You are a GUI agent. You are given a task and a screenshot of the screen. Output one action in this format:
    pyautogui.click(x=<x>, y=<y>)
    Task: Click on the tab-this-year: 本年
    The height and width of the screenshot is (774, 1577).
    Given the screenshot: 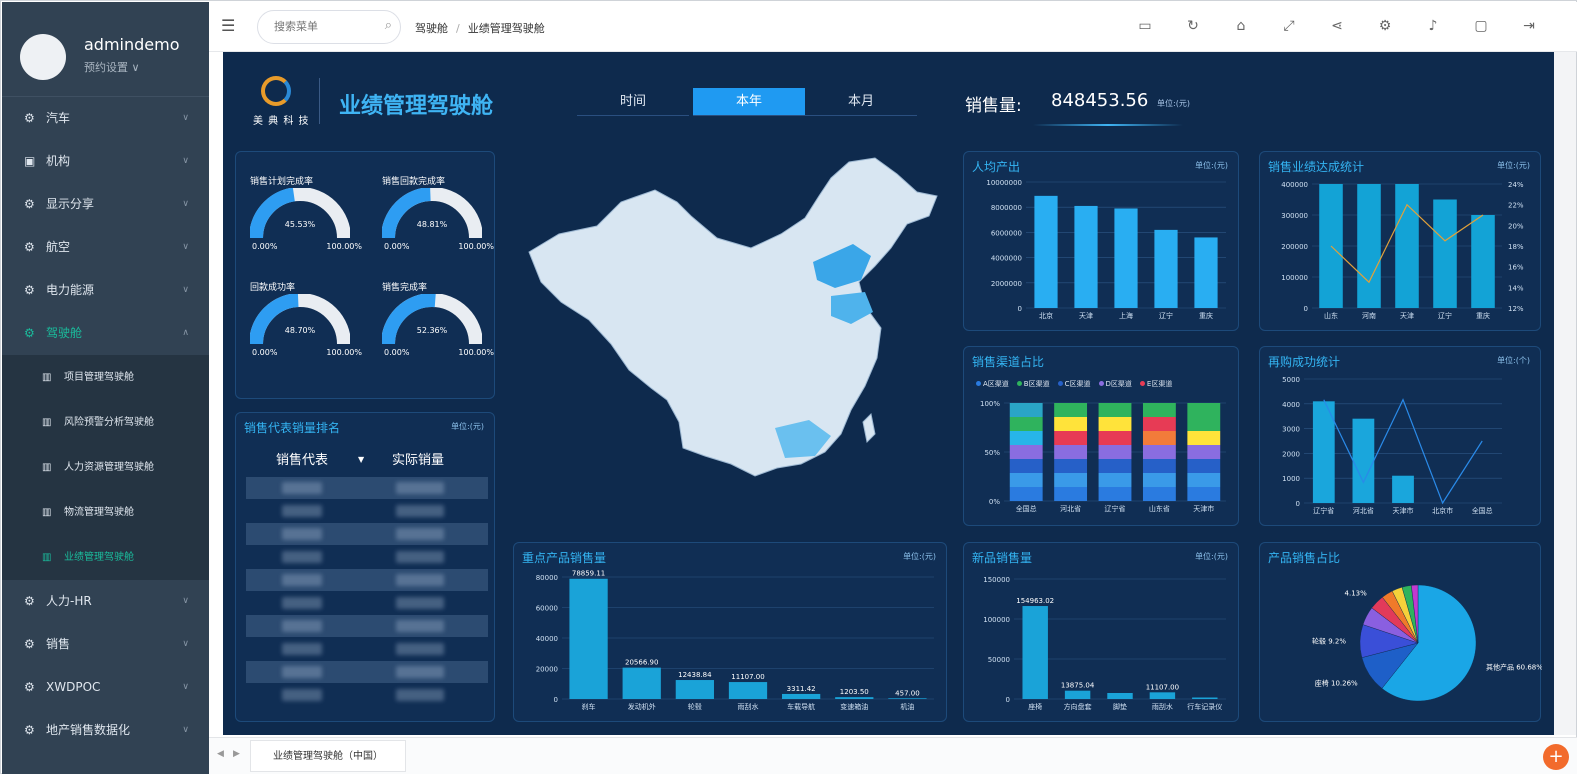 What is the action you would take?
    pyautogui.click(x=749, y=102)
    